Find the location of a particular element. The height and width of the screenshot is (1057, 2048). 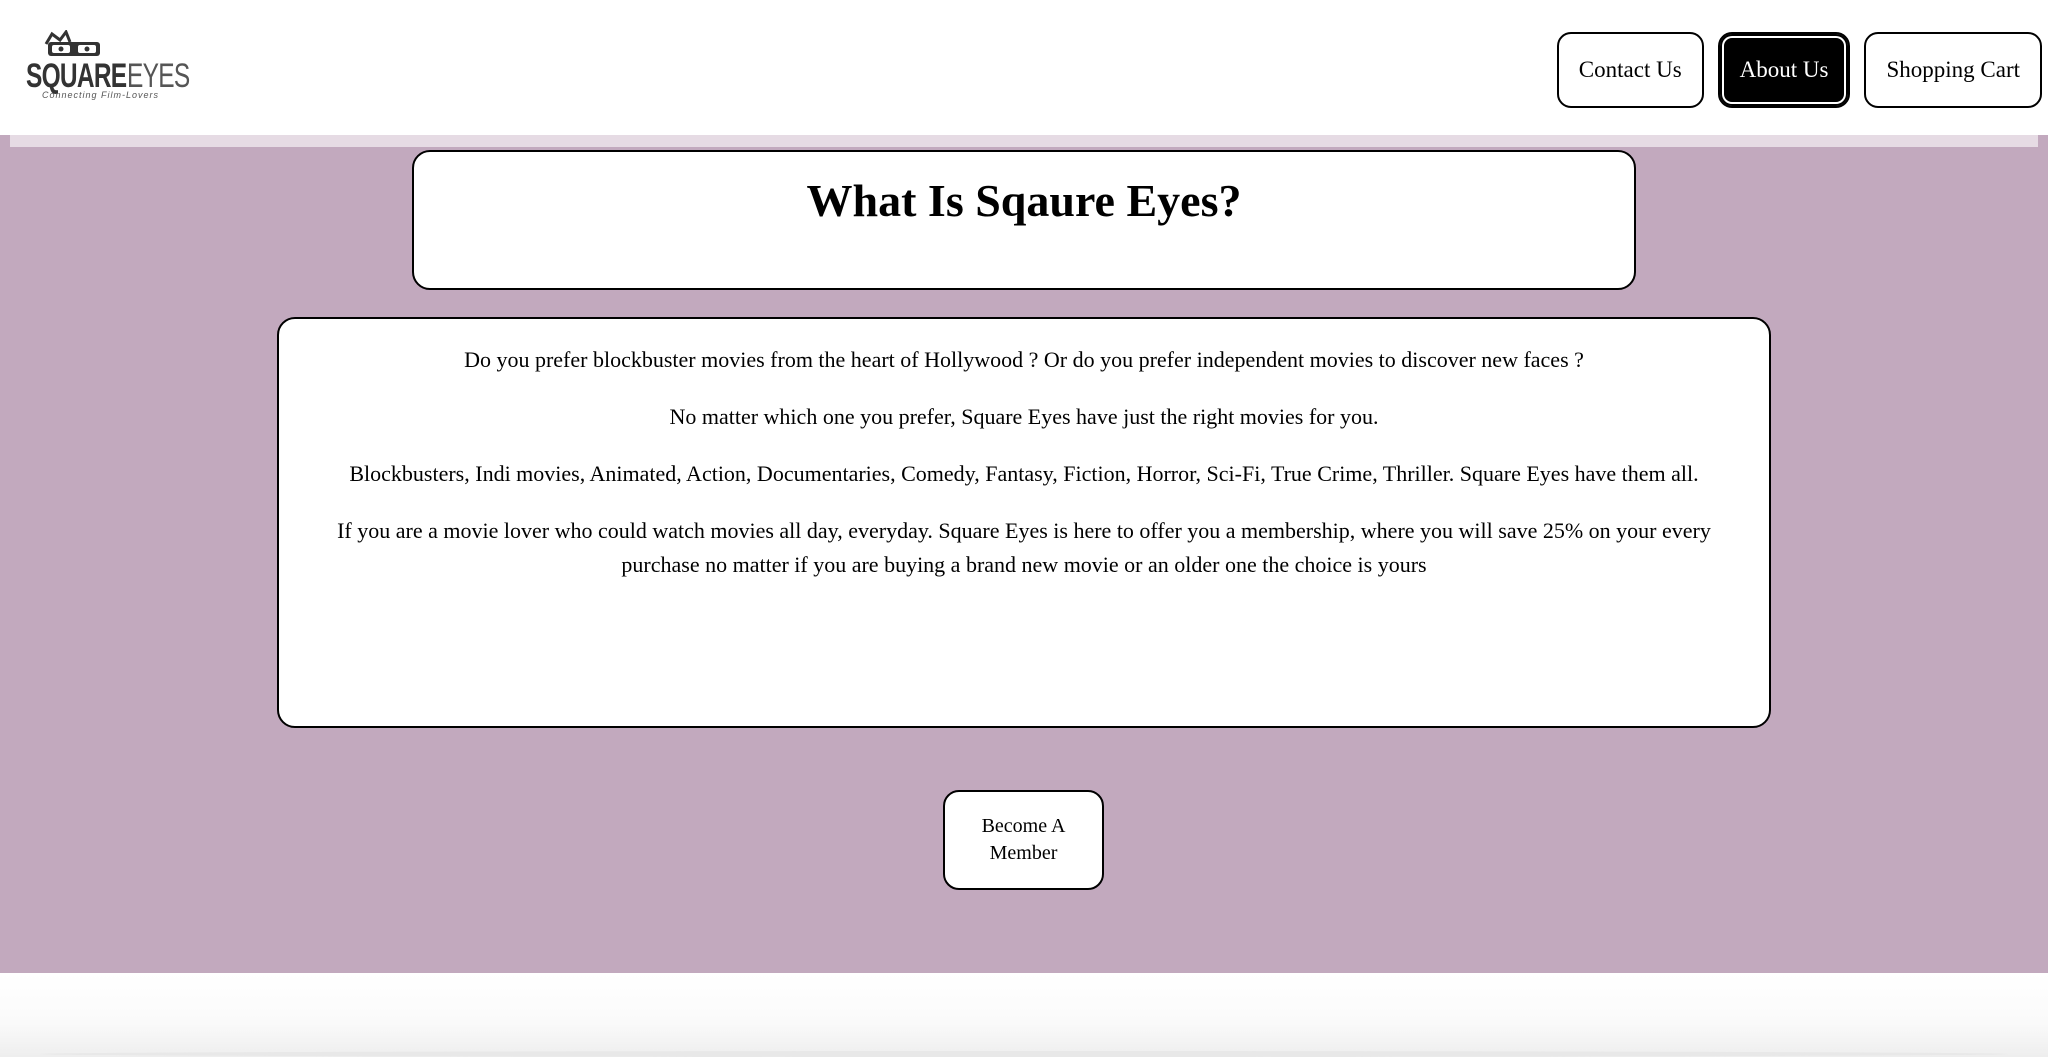

become-member-line-2: Member is located at coordinates (1023, 853).